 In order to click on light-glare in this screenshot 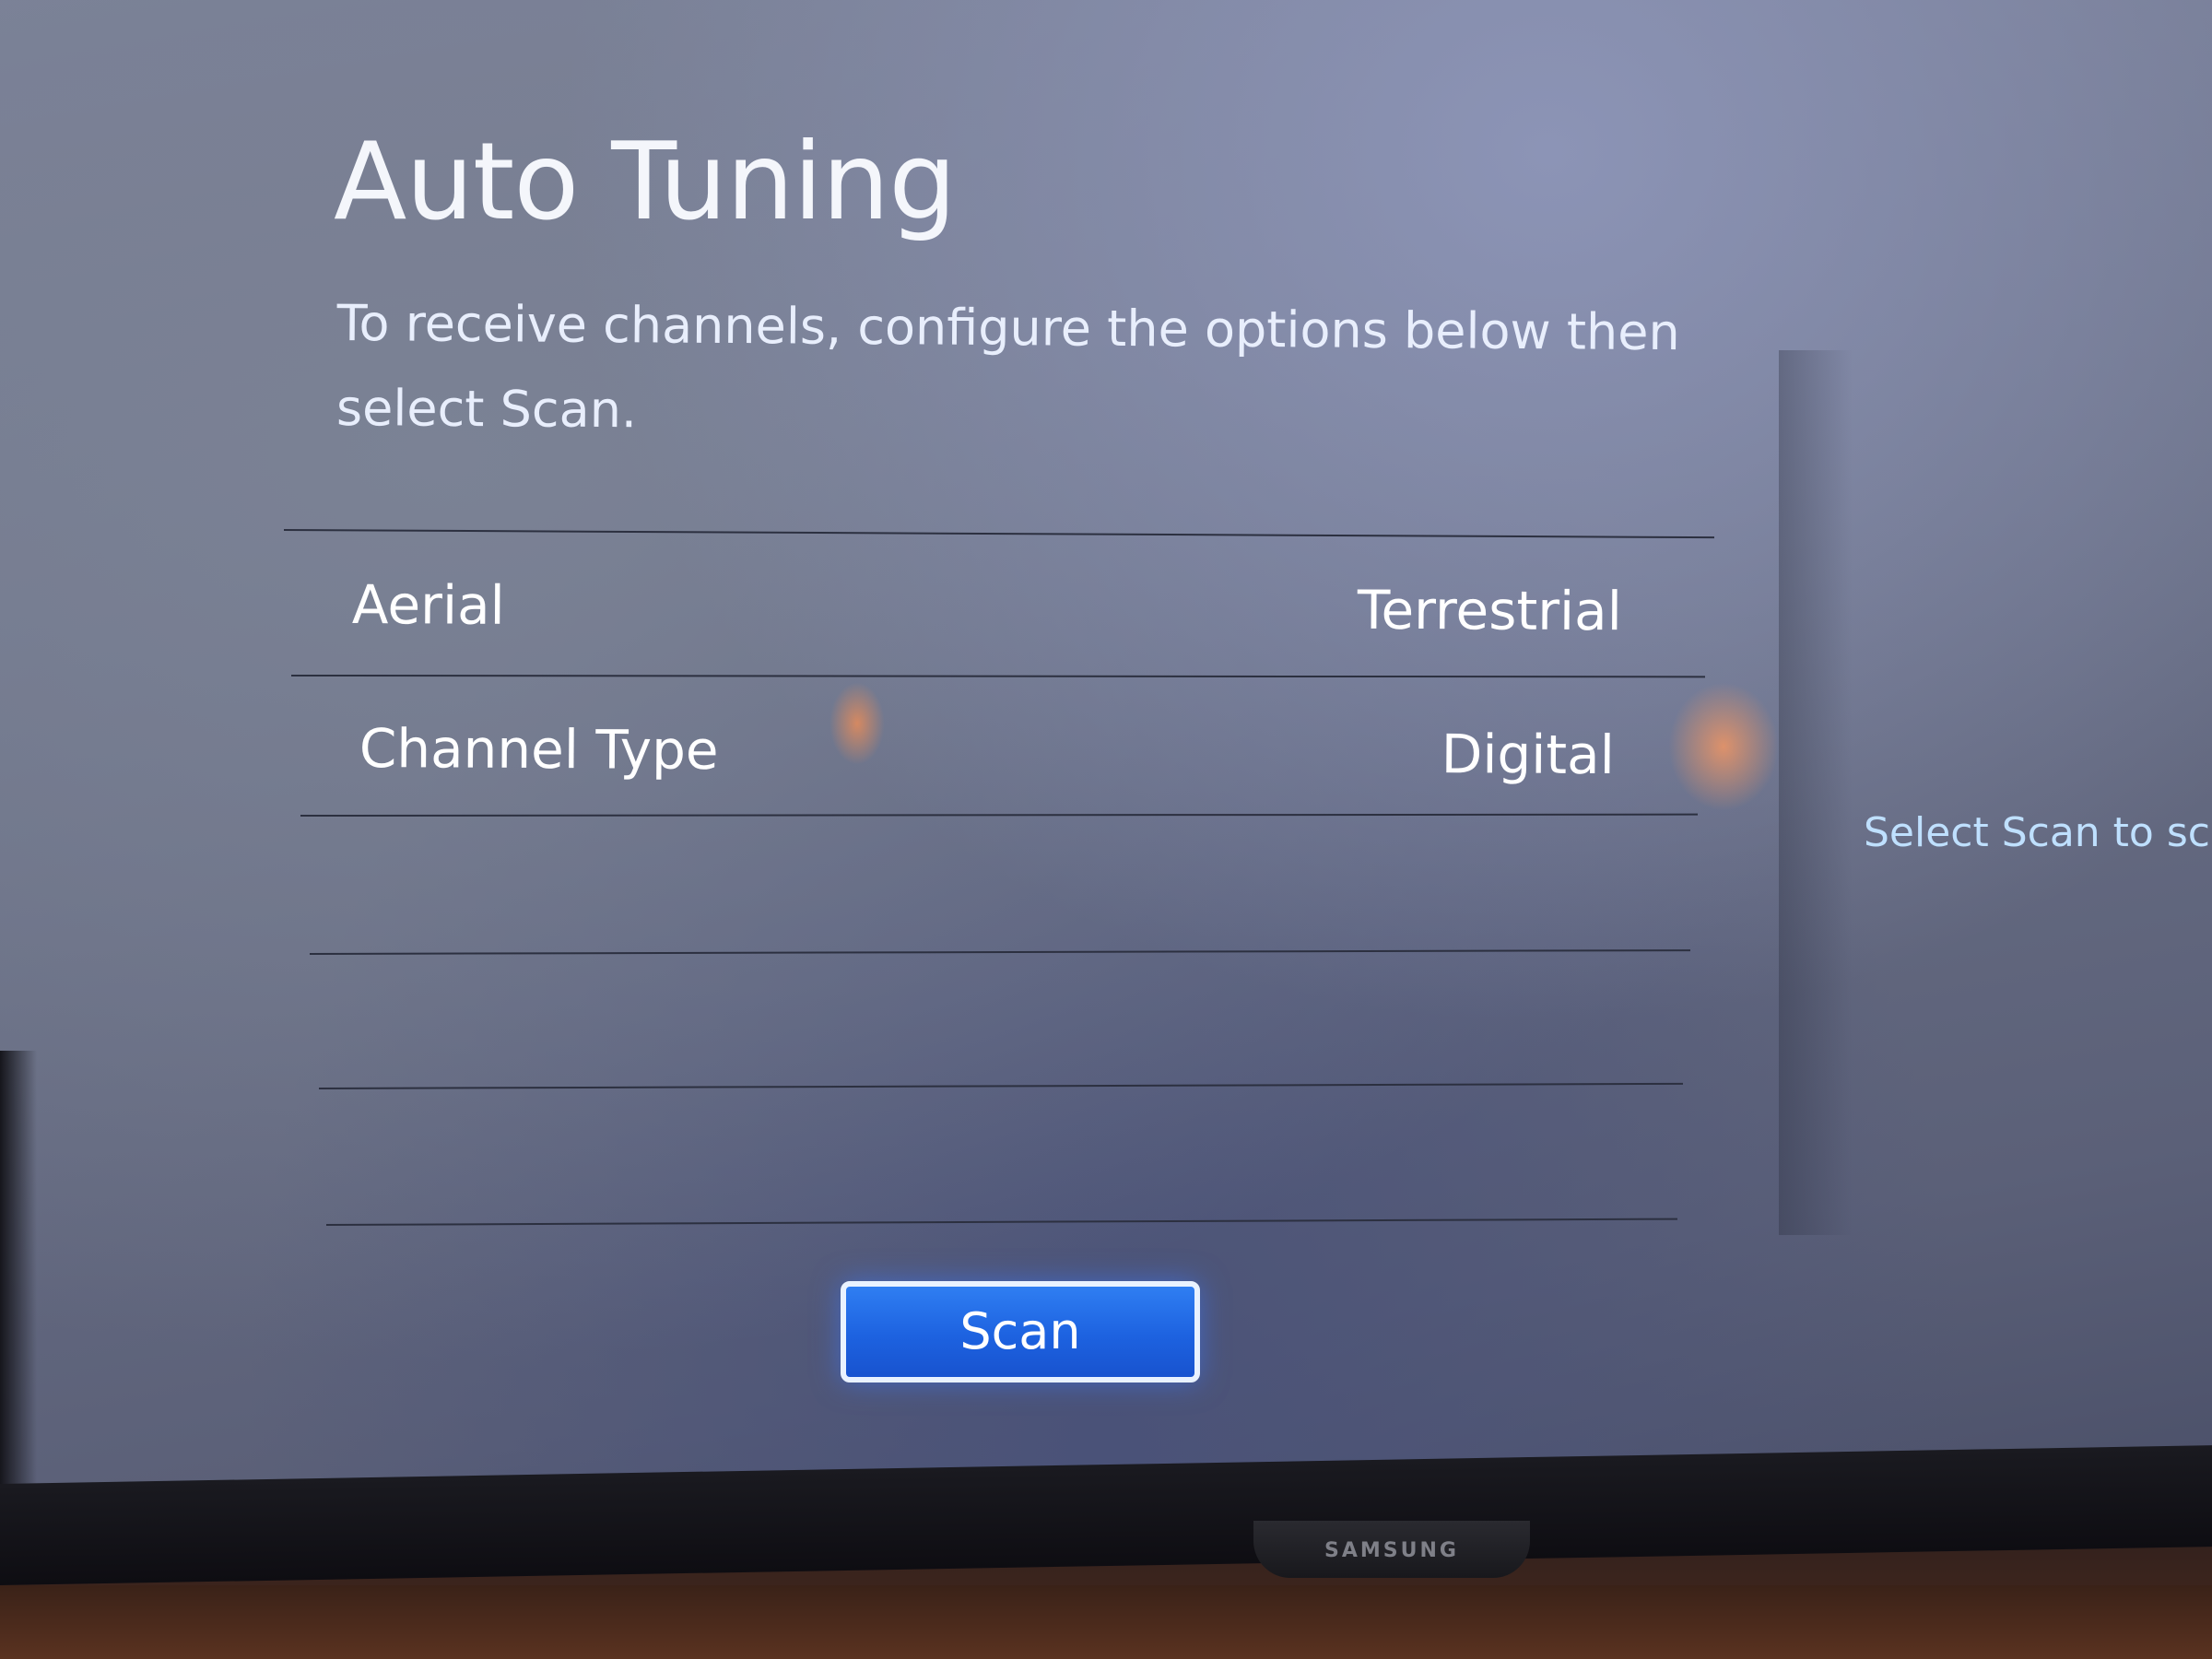, I will do `click(1723, 746)`.